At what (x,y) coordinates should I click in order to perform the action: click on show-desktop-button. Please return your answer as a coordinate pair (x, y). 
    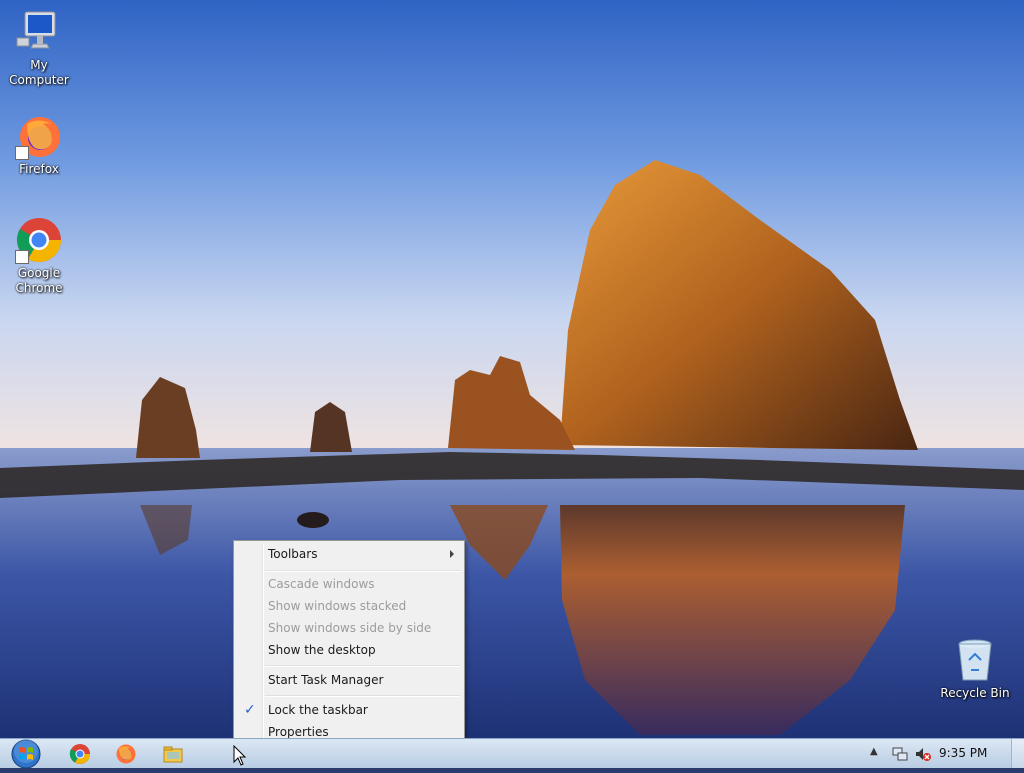
    Looking at the image, I should click on (1017, 753).